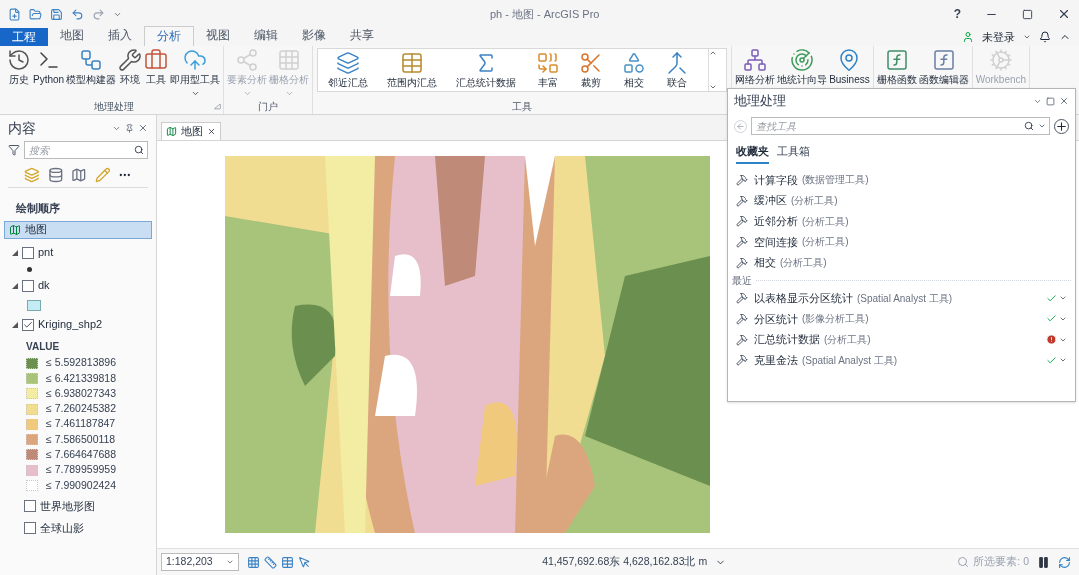 The width and height of the screenshot is (1079, 575). What do you see at coordinates (156, 66) in the screenshot?
I see `ribbon-button: 工具` at bounding box center [156, 66].